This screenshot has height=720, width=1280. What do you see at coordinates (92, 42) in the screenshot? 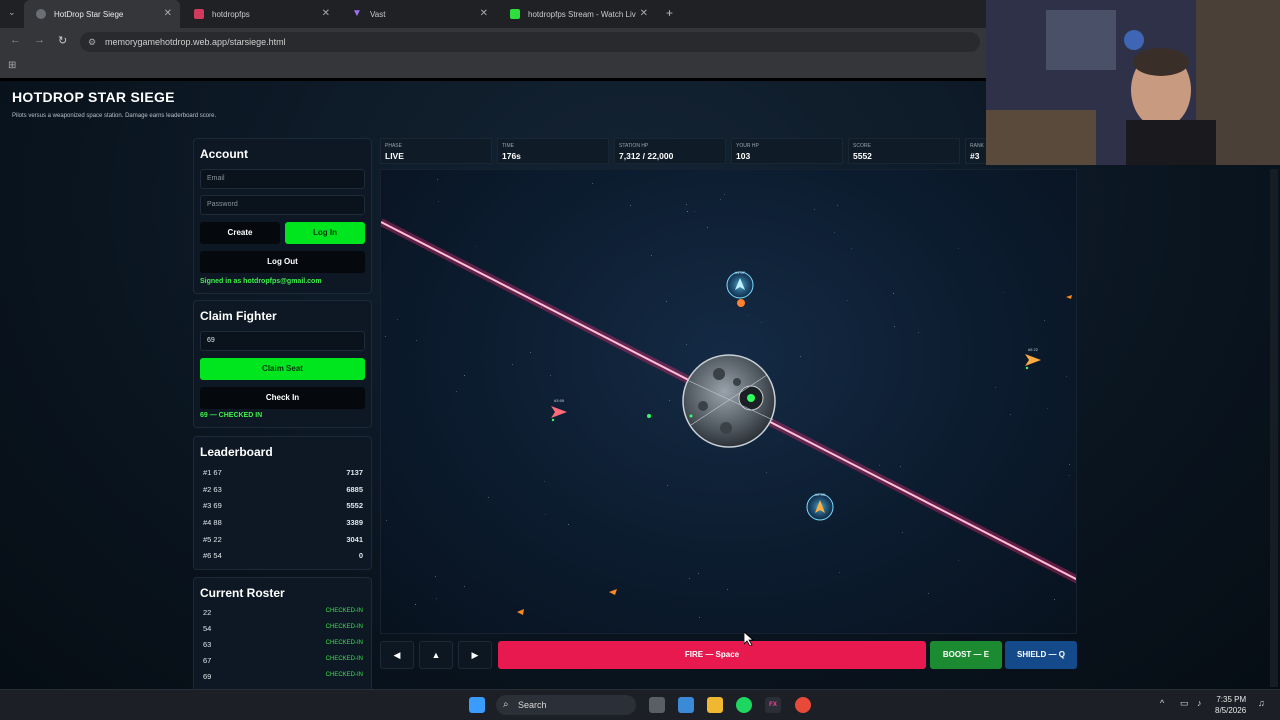
I see `site-info-icon: ⚙` at bounding box center [92, 42].